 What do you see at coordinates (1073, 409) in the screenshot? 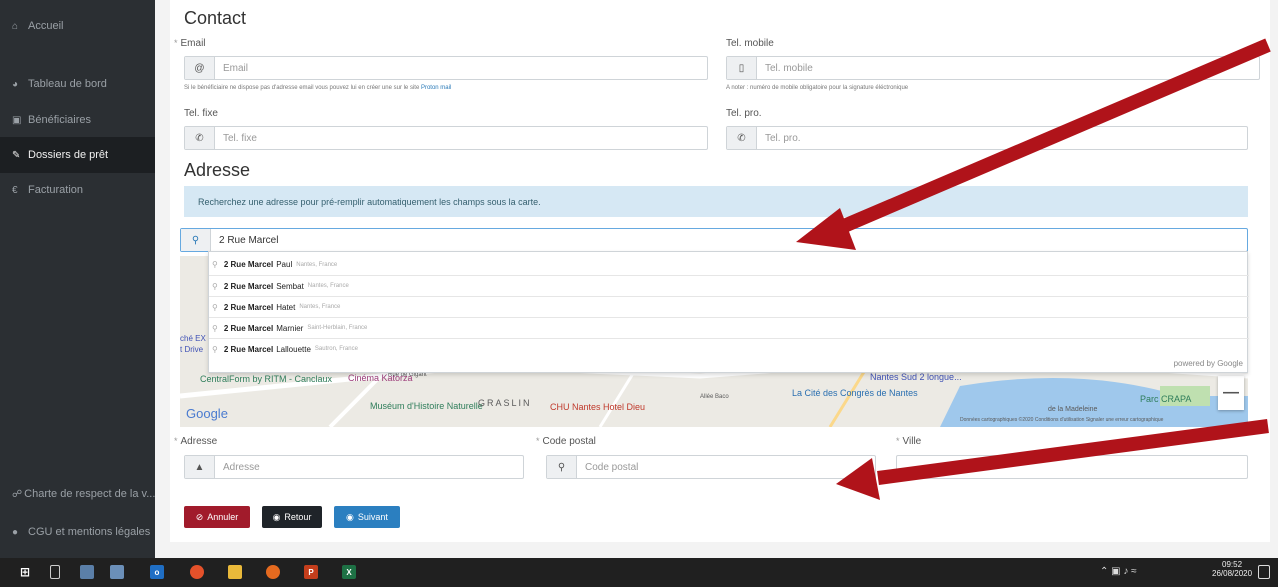
I see `map-label: de la Madeleine` at bounding box center [1073, 409].